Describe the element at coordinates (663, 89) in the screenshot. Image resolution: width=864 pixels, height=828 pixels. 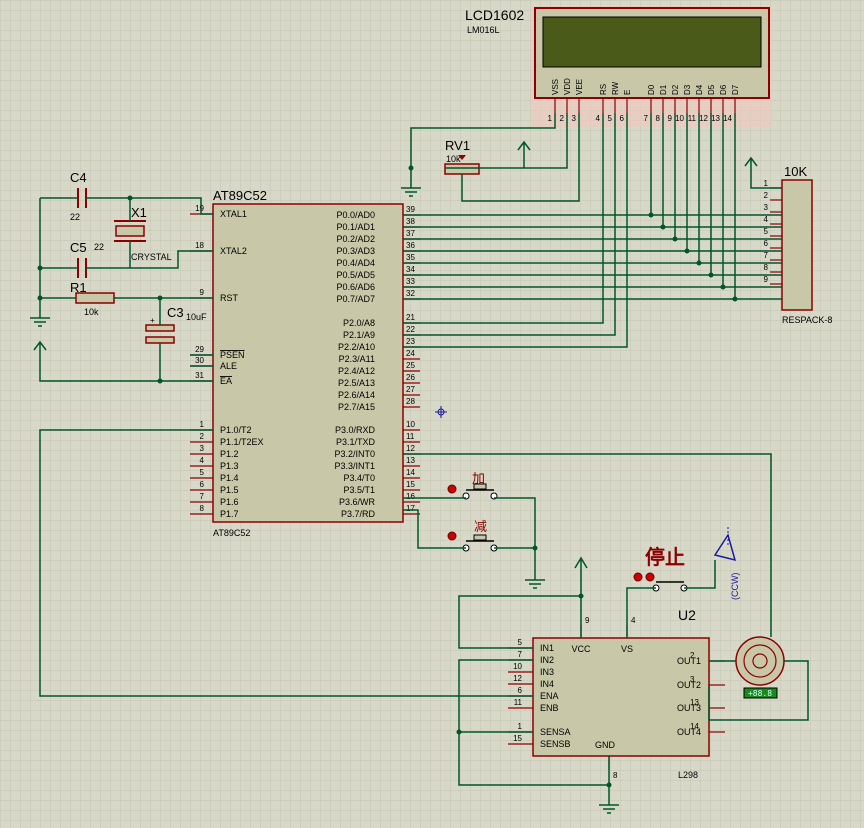
I see `lcd-pin-name: D1` at that location.